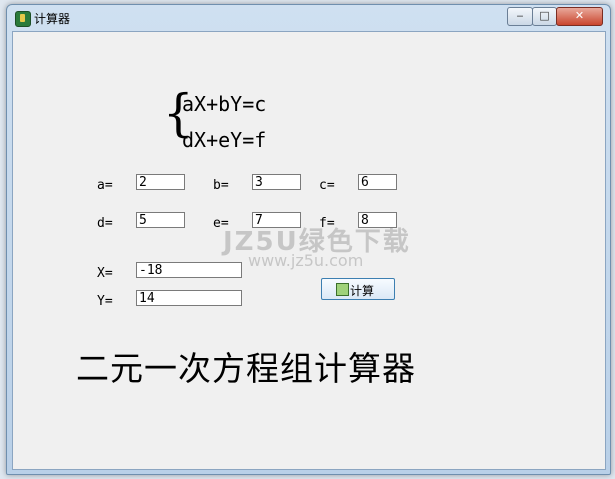 Image resolution: width=615 pixels, height=479 pixels. Describe the element at coordinates (105, 301) in the screenshot. I see `label-y: Y=` at that location.